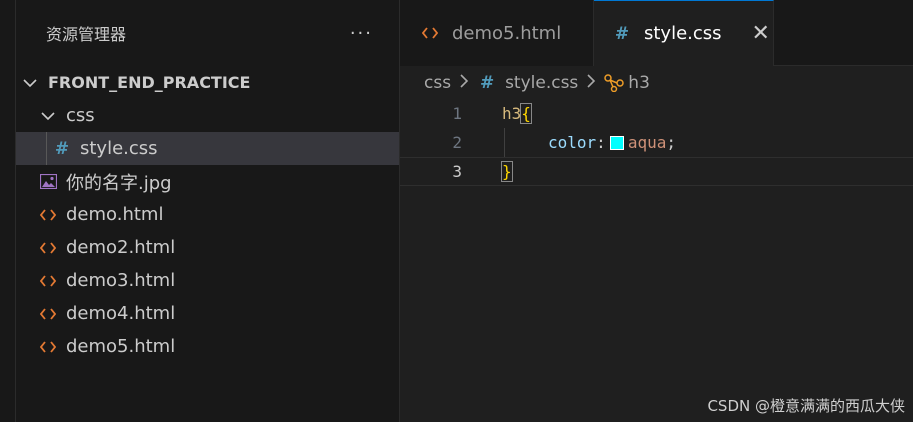  I want to click on watermark: CSDN @橙意满满的西瓜大侠, so click(806, 406).